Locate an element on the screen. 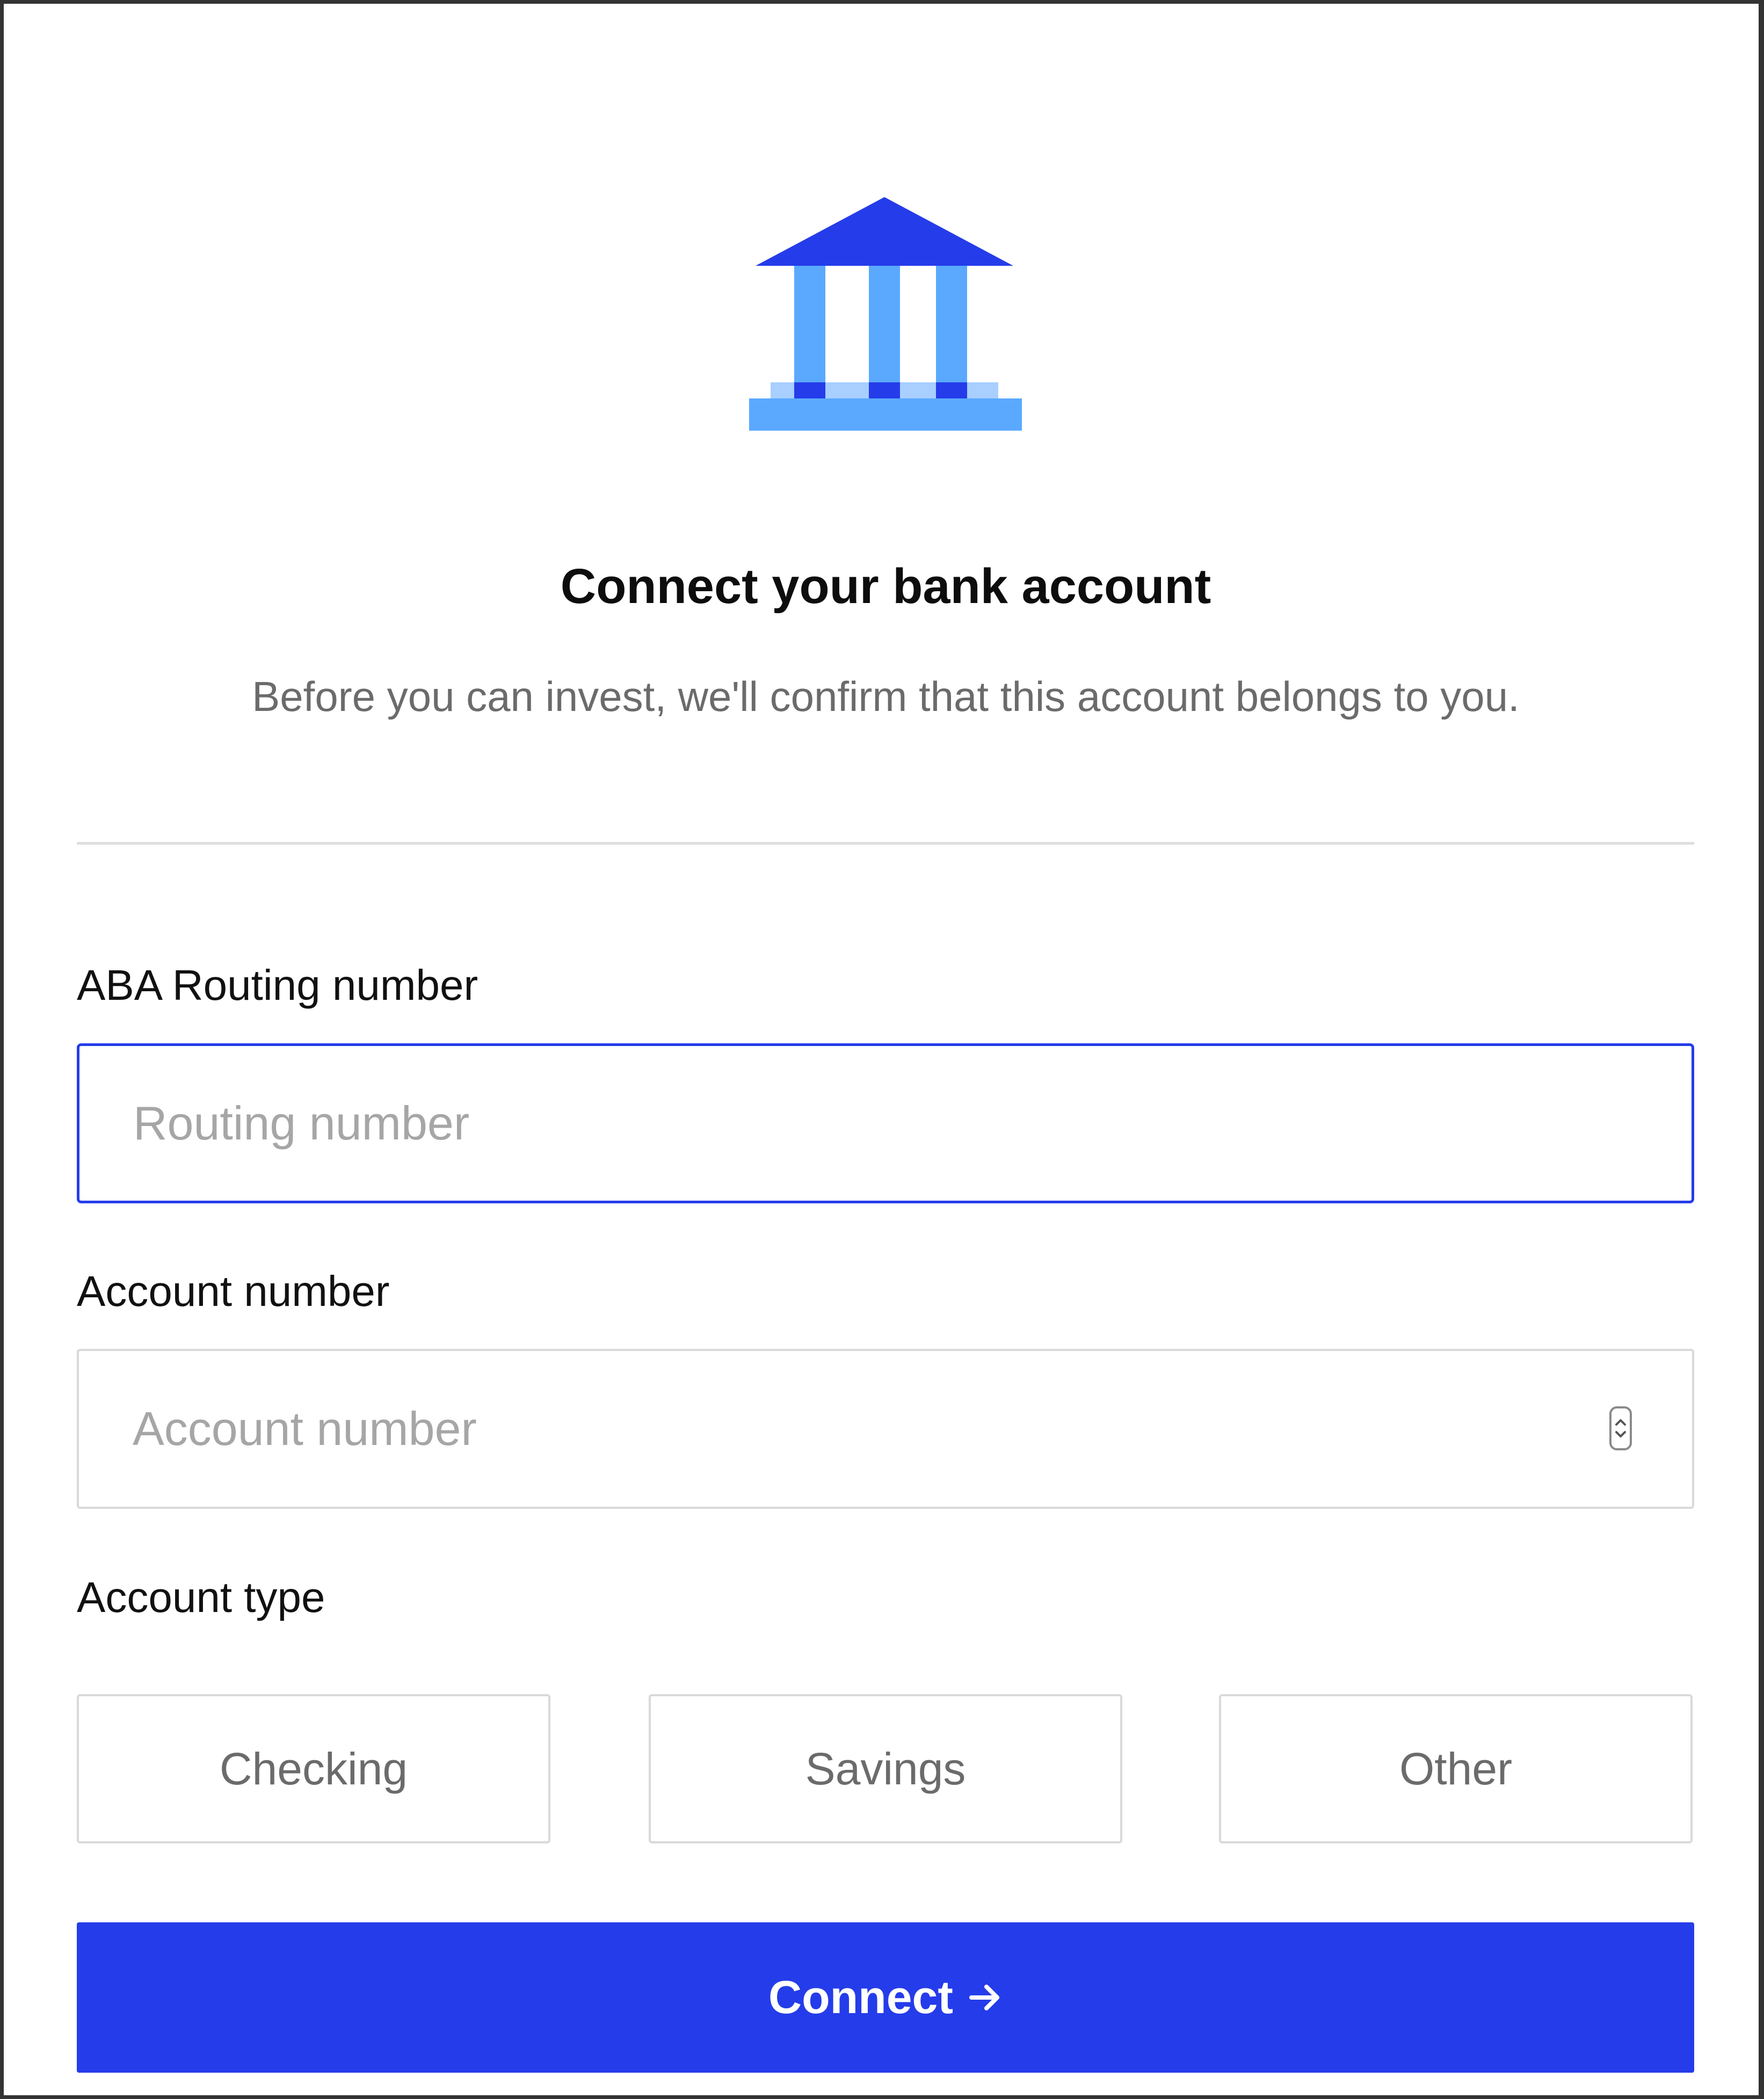 This screenshot has height=2099, width=1764. account-type-checking-button: Checking is located at coordinates (313, 1768).